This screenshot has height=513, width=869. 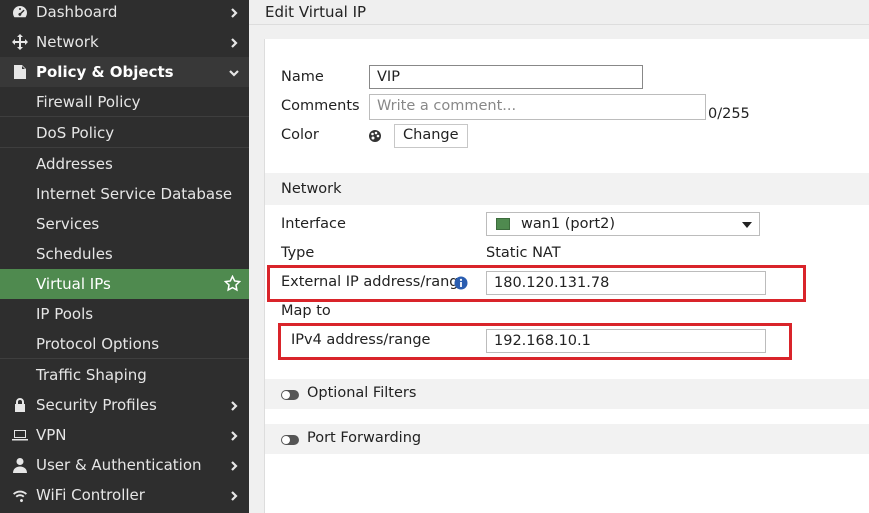 What do you see at coordinates (567, 439) in the screenshot?
I see `port-forwarding-section: Port Forwarding` at bounding box center [567, 439].